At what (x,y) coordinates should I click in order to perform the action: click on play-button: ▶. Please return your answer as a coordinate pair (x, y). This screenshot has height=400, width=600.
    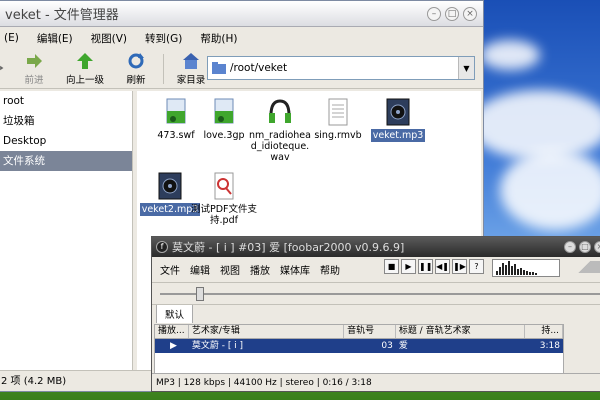
    Looking at the image, I should click on (408, 266).